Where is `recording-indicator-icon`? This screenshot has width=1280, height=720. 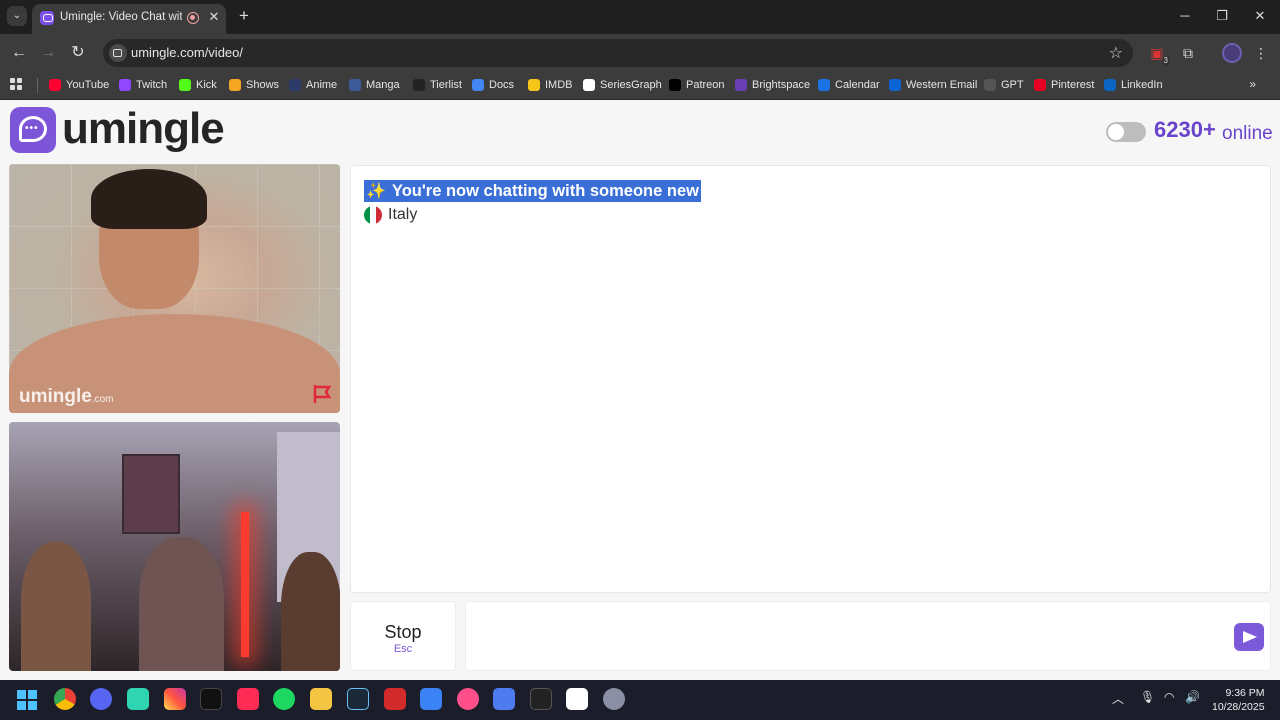 recording-indicator-icon is located at coordinates (193, 18).